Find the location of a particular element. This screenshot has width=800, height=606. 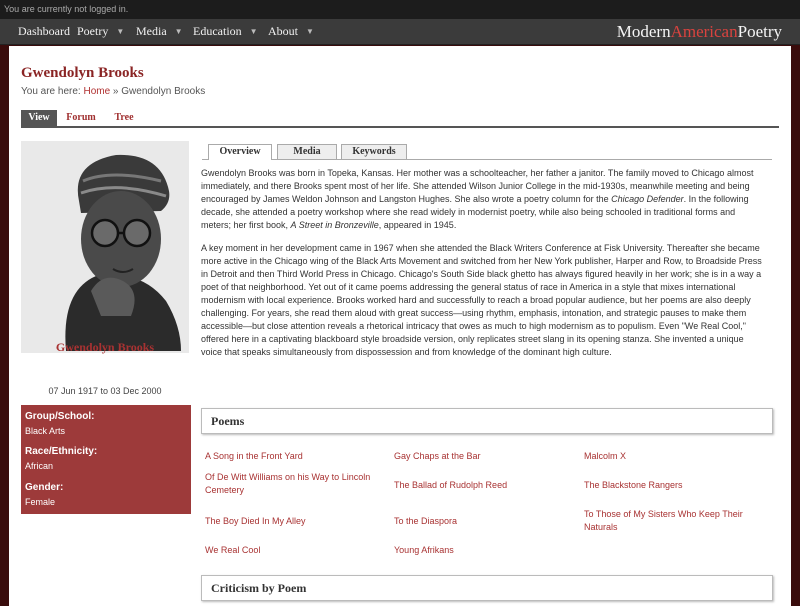

poem-link: Young Afrikans is located at coordinates (484, 550).